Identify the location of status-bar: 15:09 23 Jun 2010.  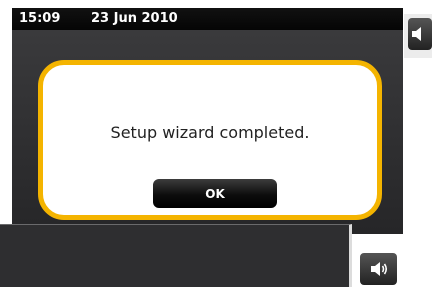
(207, 19).